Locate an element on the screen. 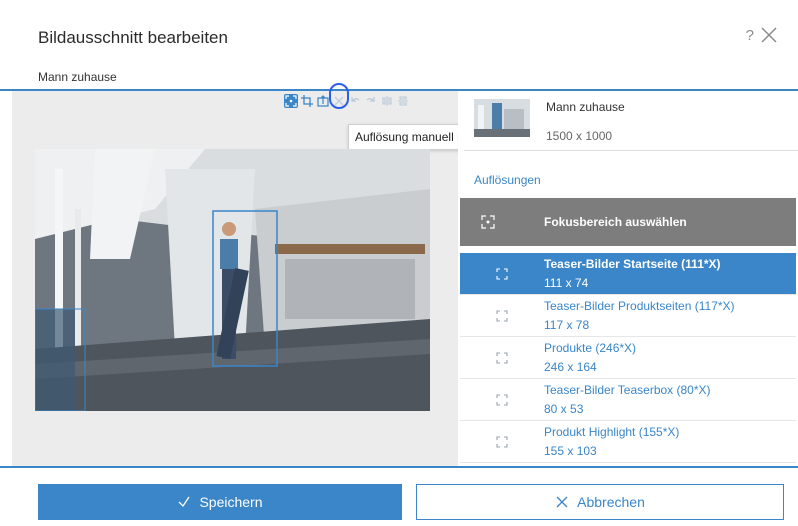  footer-divider is located at coordinates (399, 467).